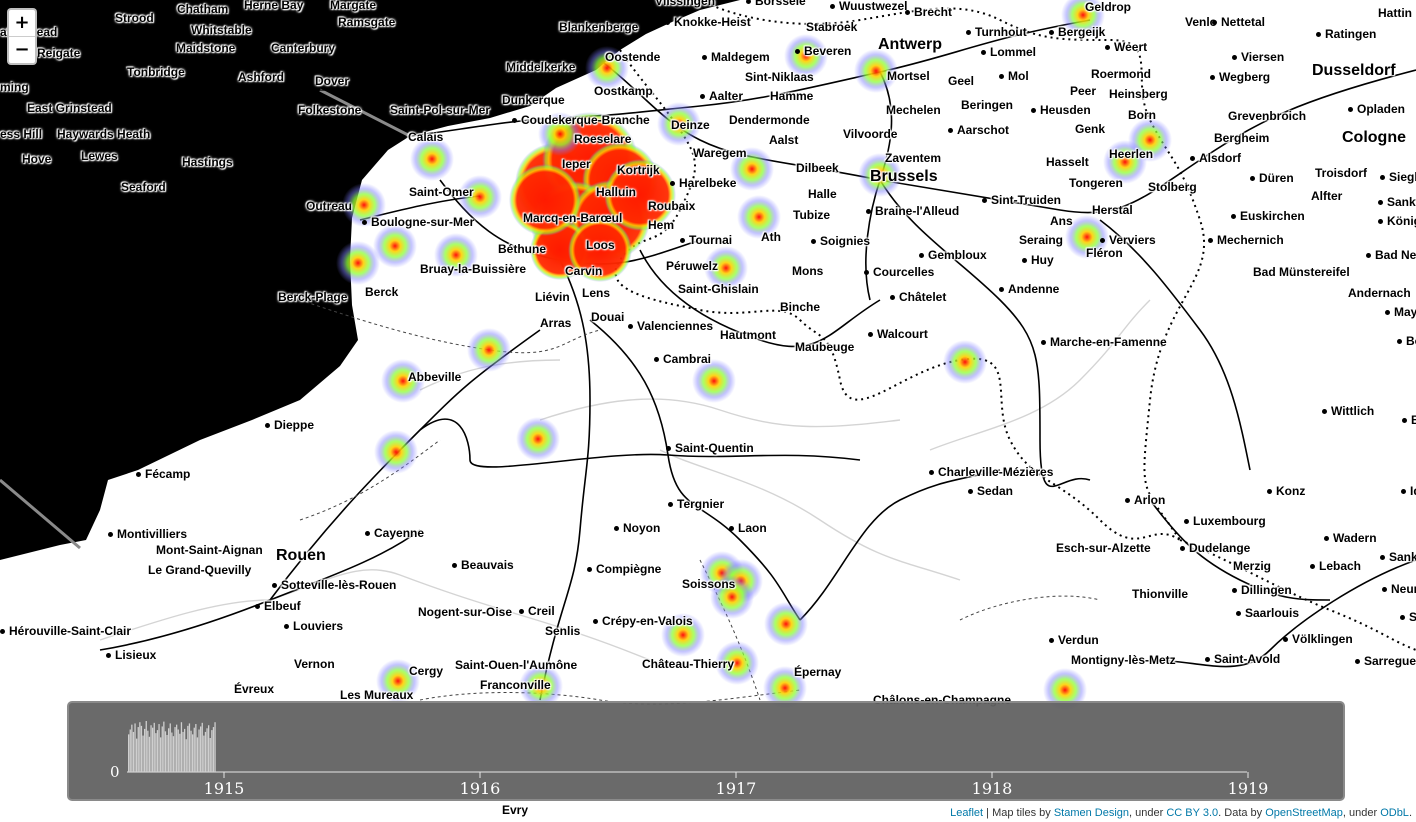  What do you see at coordinates (1108, 7) in the screenshot?
I see `place-label: Geldrop` at bounding box center [1108, 7].